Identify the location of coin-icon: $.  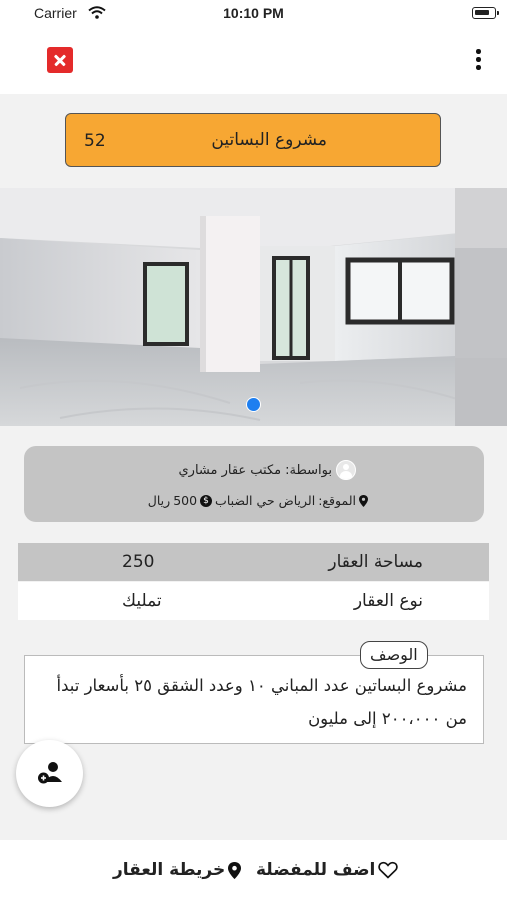
(206, 500).